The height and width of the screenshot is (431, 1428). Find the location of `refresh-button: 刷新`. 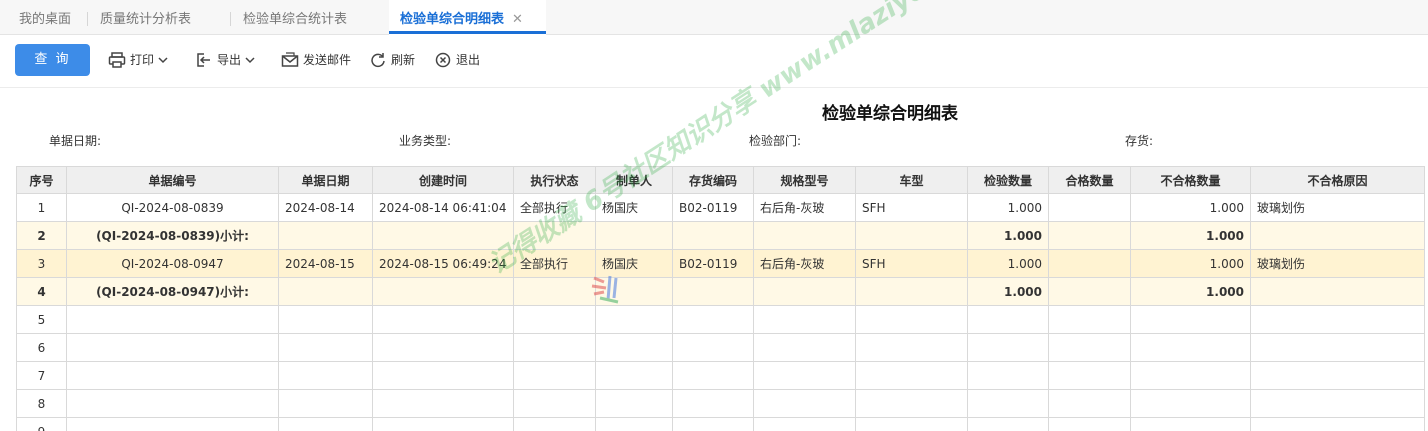

refresh-button: 刷新 is located at coordinates (392, 60).